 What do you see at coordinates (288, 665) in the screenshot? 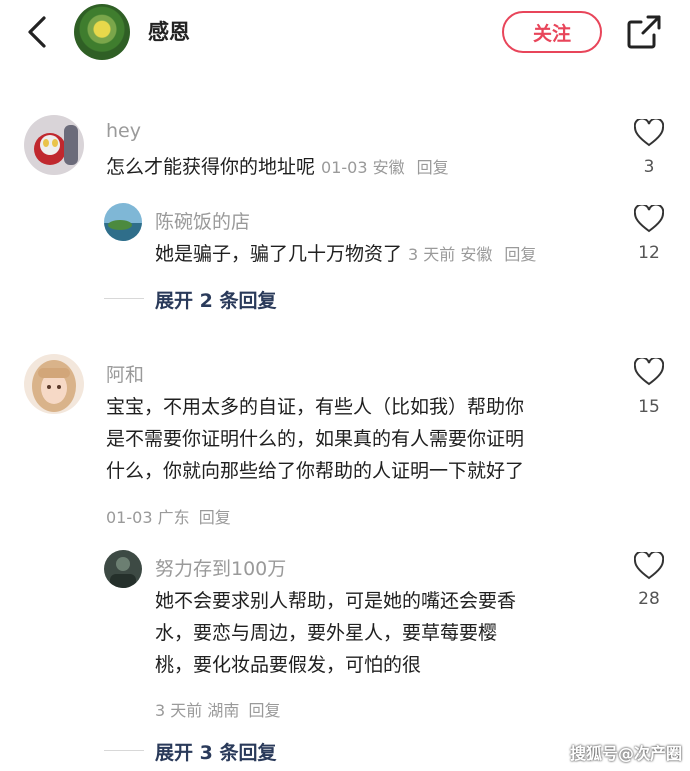
I see `reply-line: 桃，要化妆品要假发，可怕的很` at bounding box center [288, 665].